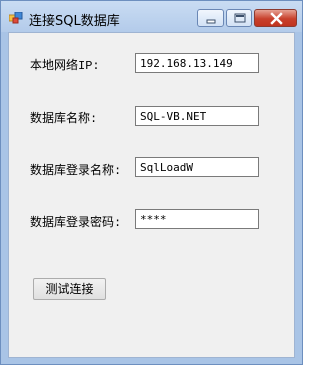 This screenshot has height=365, width=320. I want to click on minimize-button, so click(210, 18).